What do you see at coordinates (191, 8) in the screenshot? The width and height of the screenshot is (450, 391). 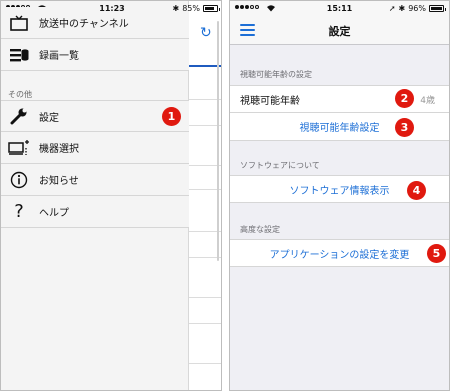 I see `battery-percent: 85%` at bounding box center [191, 8].